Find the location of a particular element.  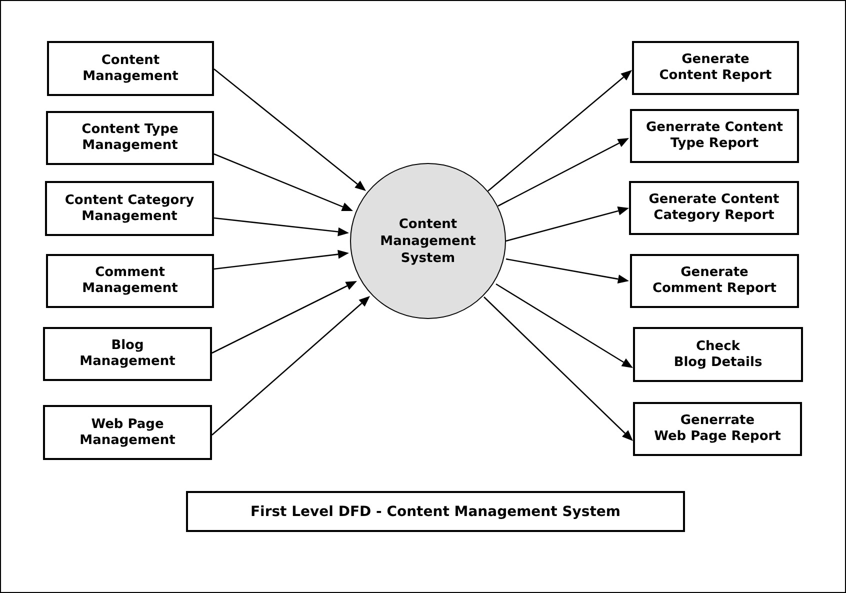

entity-box: Check Blog Details is located at coordinates (718, 354).